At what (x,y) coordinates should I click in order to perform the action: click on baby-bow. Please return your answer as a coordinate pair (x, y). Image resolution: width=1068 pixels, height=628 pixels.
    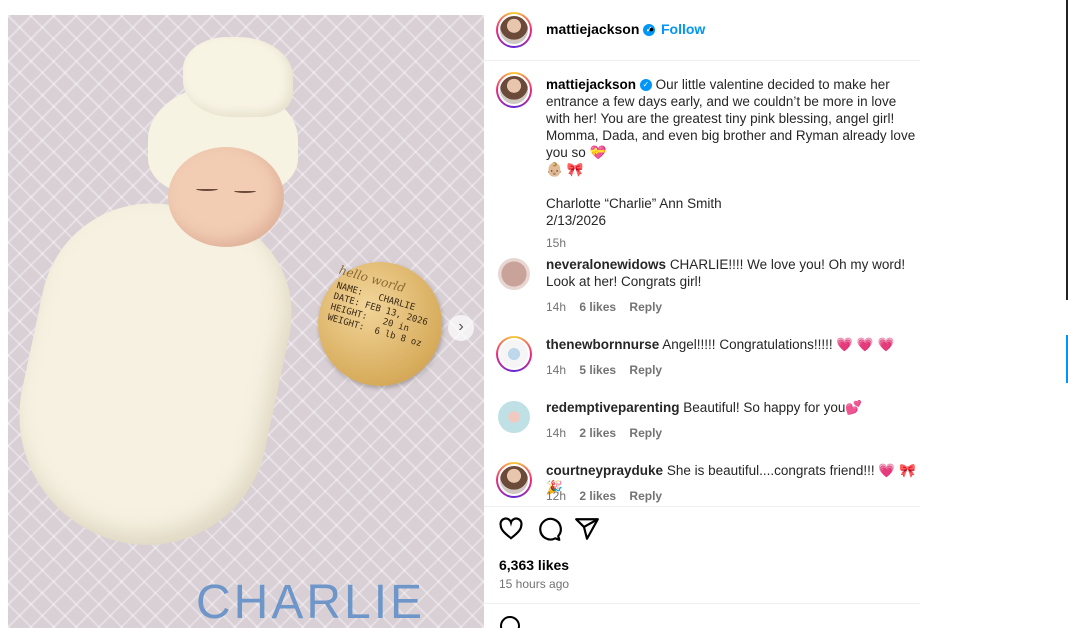
    Looking at the image, I should click on (238, 77).